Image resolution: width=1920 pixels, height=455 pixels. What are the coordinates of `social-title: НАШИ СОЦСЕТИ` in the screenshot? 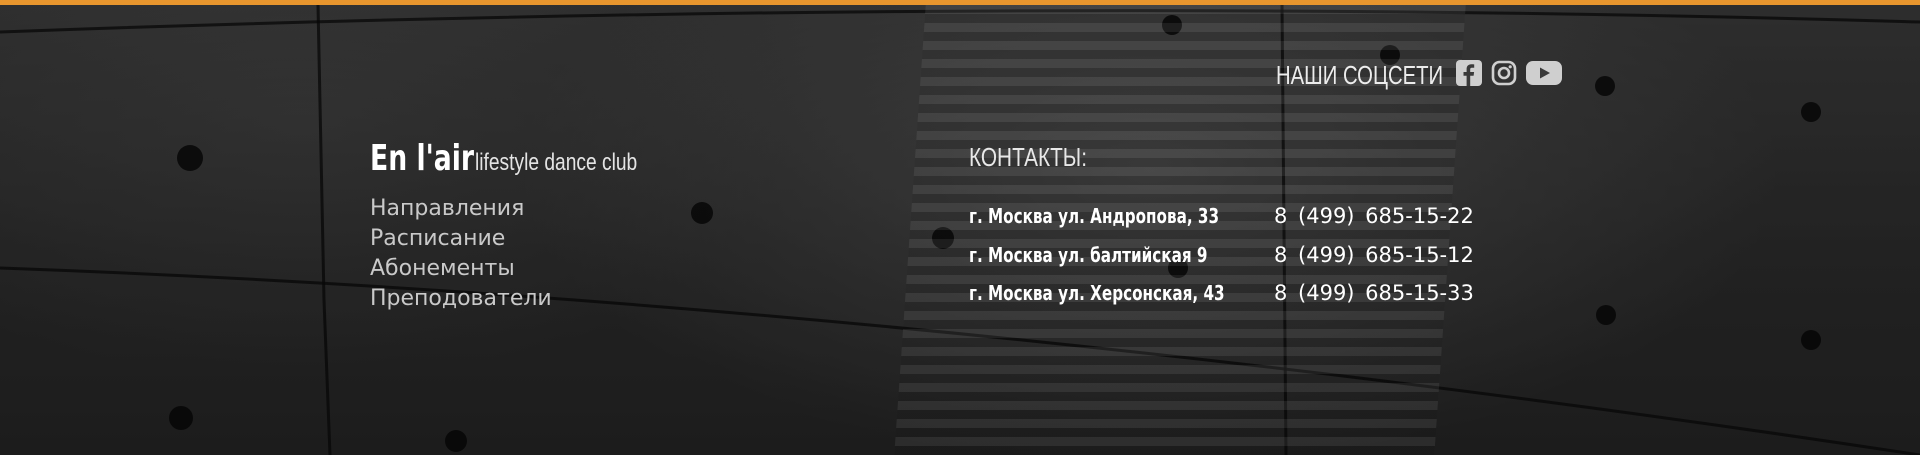 It's located at (1360, 75).